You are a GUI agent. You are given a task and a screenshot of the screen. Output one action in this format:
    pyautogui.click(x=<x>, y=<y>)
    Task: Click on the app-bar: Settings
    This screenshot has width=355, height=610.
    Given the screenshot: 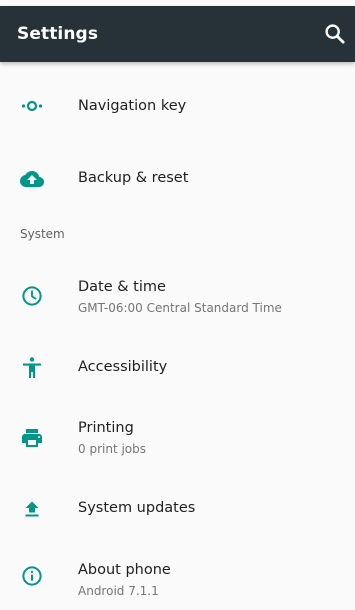 What is the action you would take?
    pyautogui.click(x=177, y=34)
    